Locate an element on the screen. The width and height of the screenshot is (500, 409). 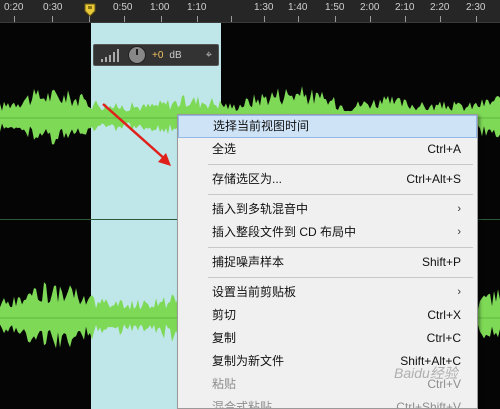
menu-item-label: 插入到多轨混音中 is located at coordinates (260, 209).